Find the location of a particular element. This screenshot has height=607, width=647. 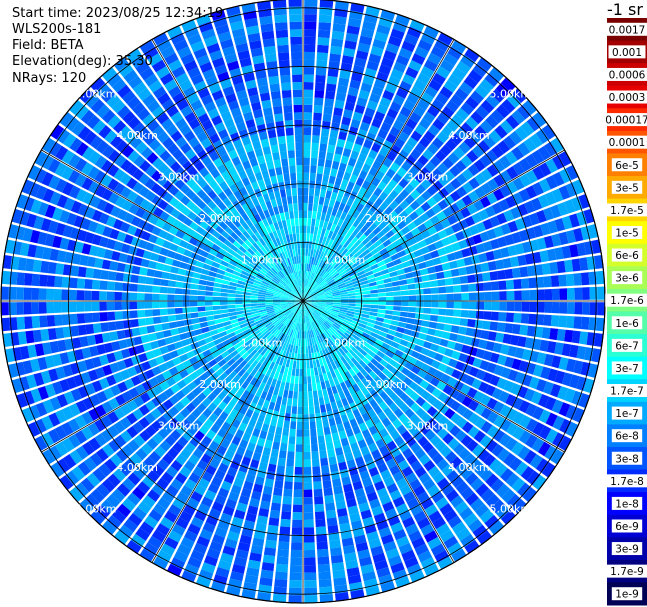

colorbar-tick-label: 1e-8 is located at coordinates (627, 504).